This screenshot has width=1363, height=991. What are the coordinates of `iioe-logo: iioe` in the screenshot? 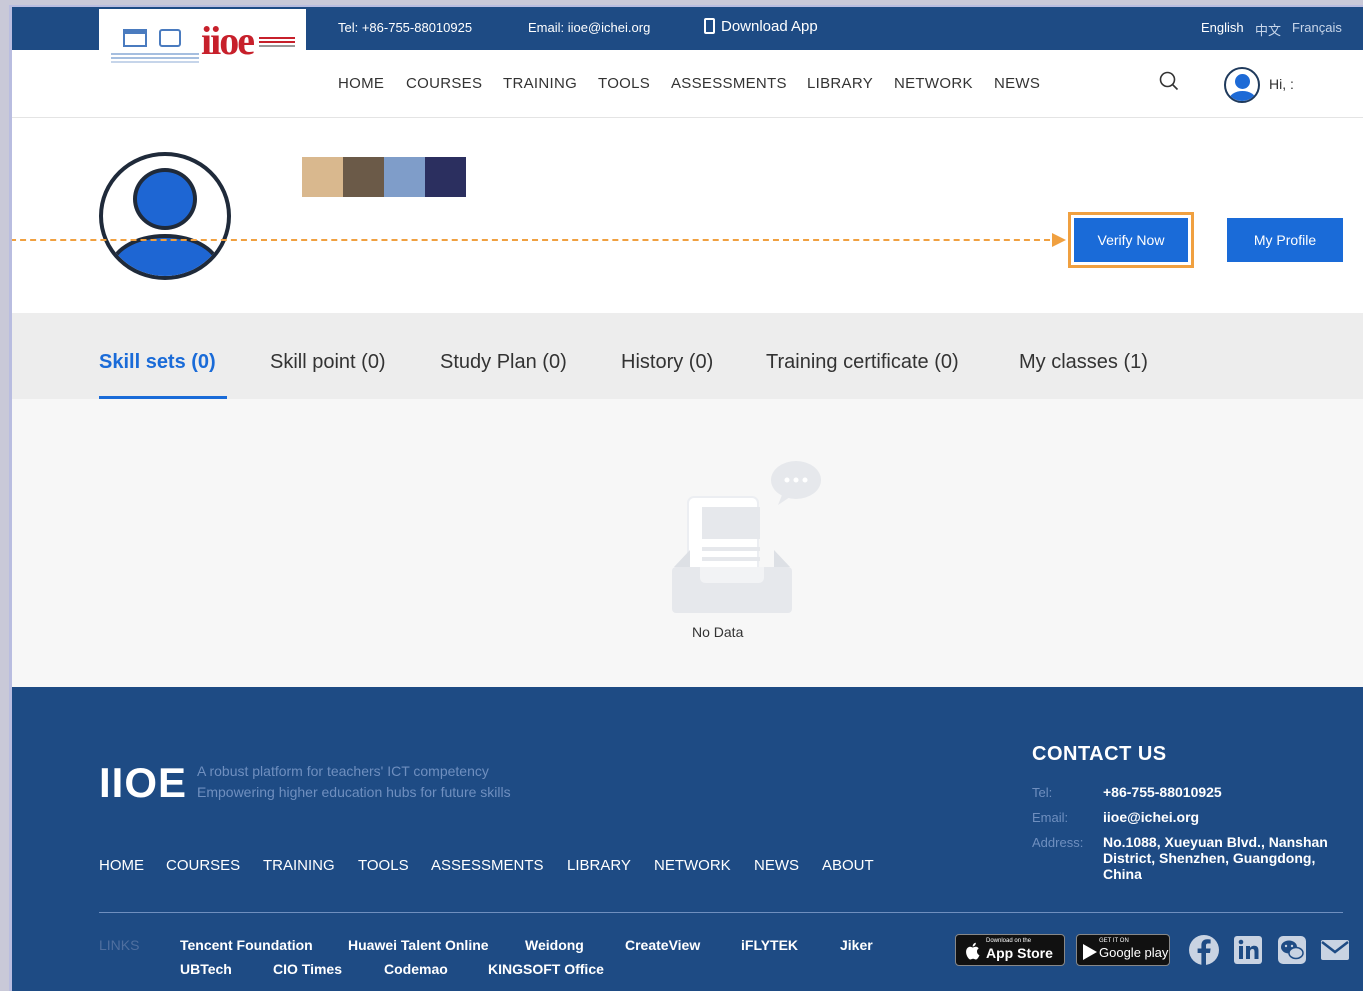 It's located at (248, 40).